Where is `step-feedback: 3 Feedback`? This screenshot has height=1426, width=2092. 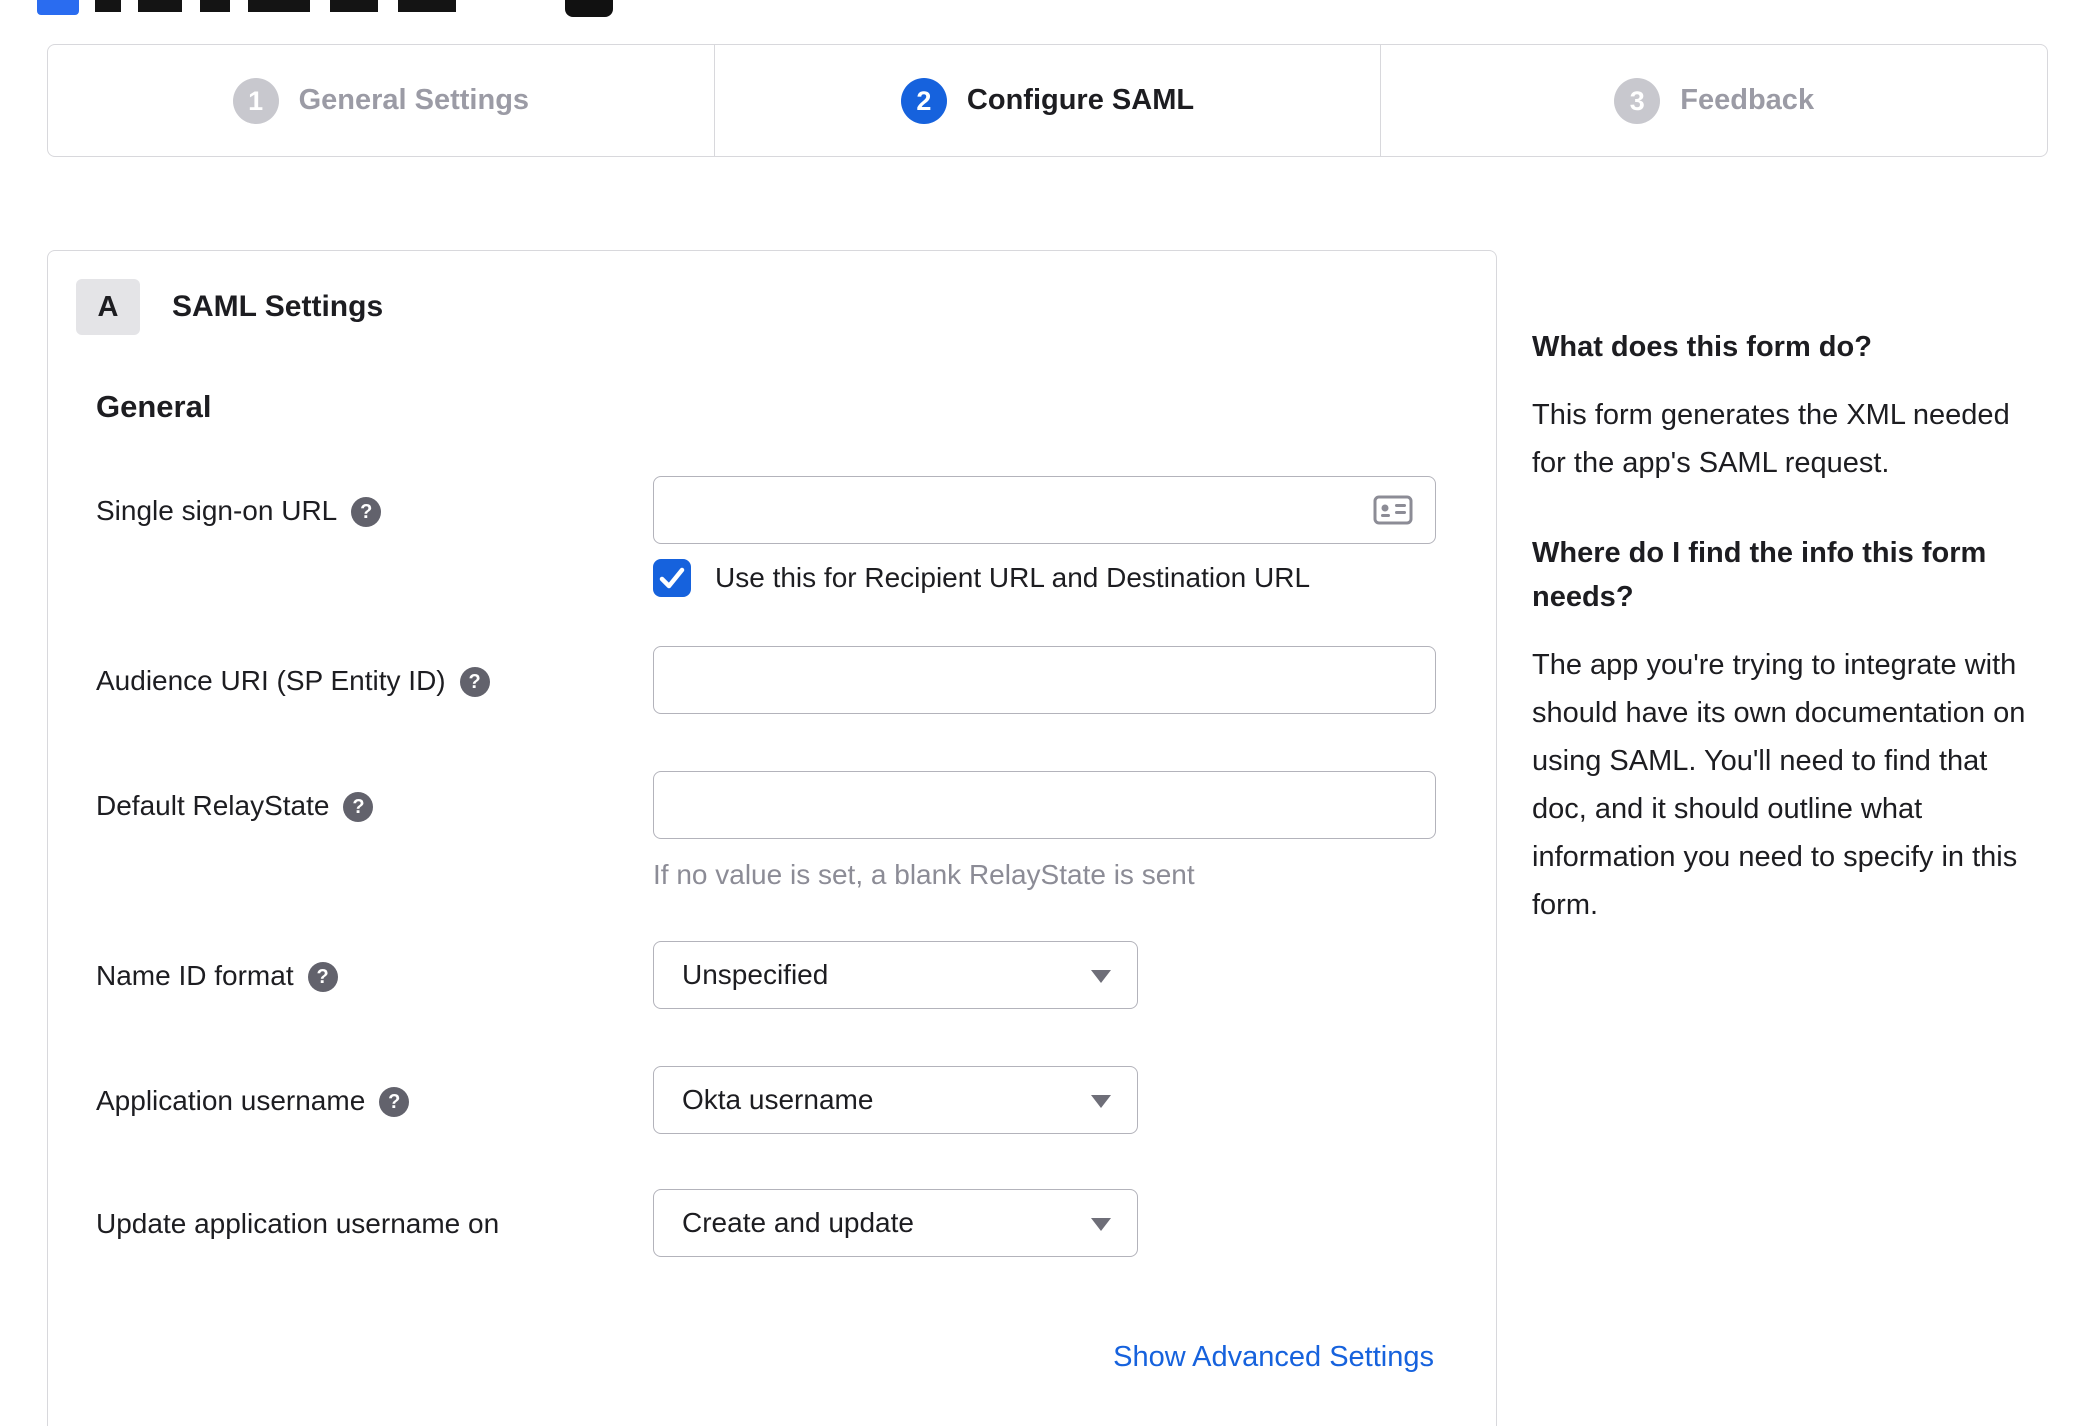 step-feedback: 3 Feedback is located at coordinates (1713, 100).